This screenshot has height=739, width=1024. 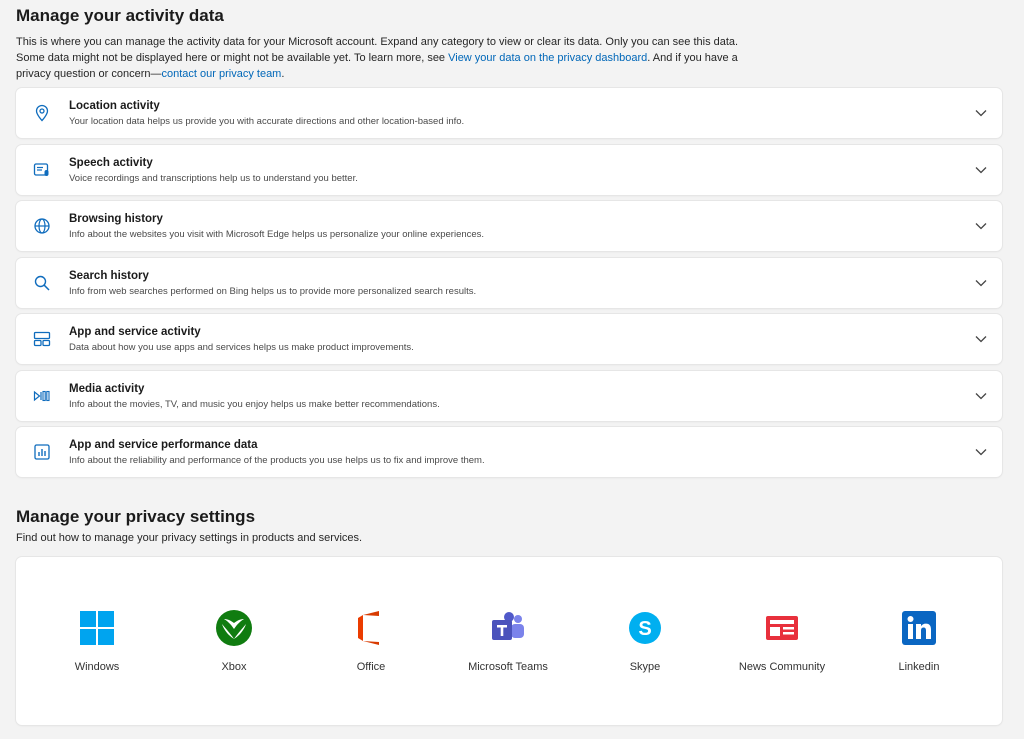 I want to click on app-label: Xbox, so click(x=234, y=667).